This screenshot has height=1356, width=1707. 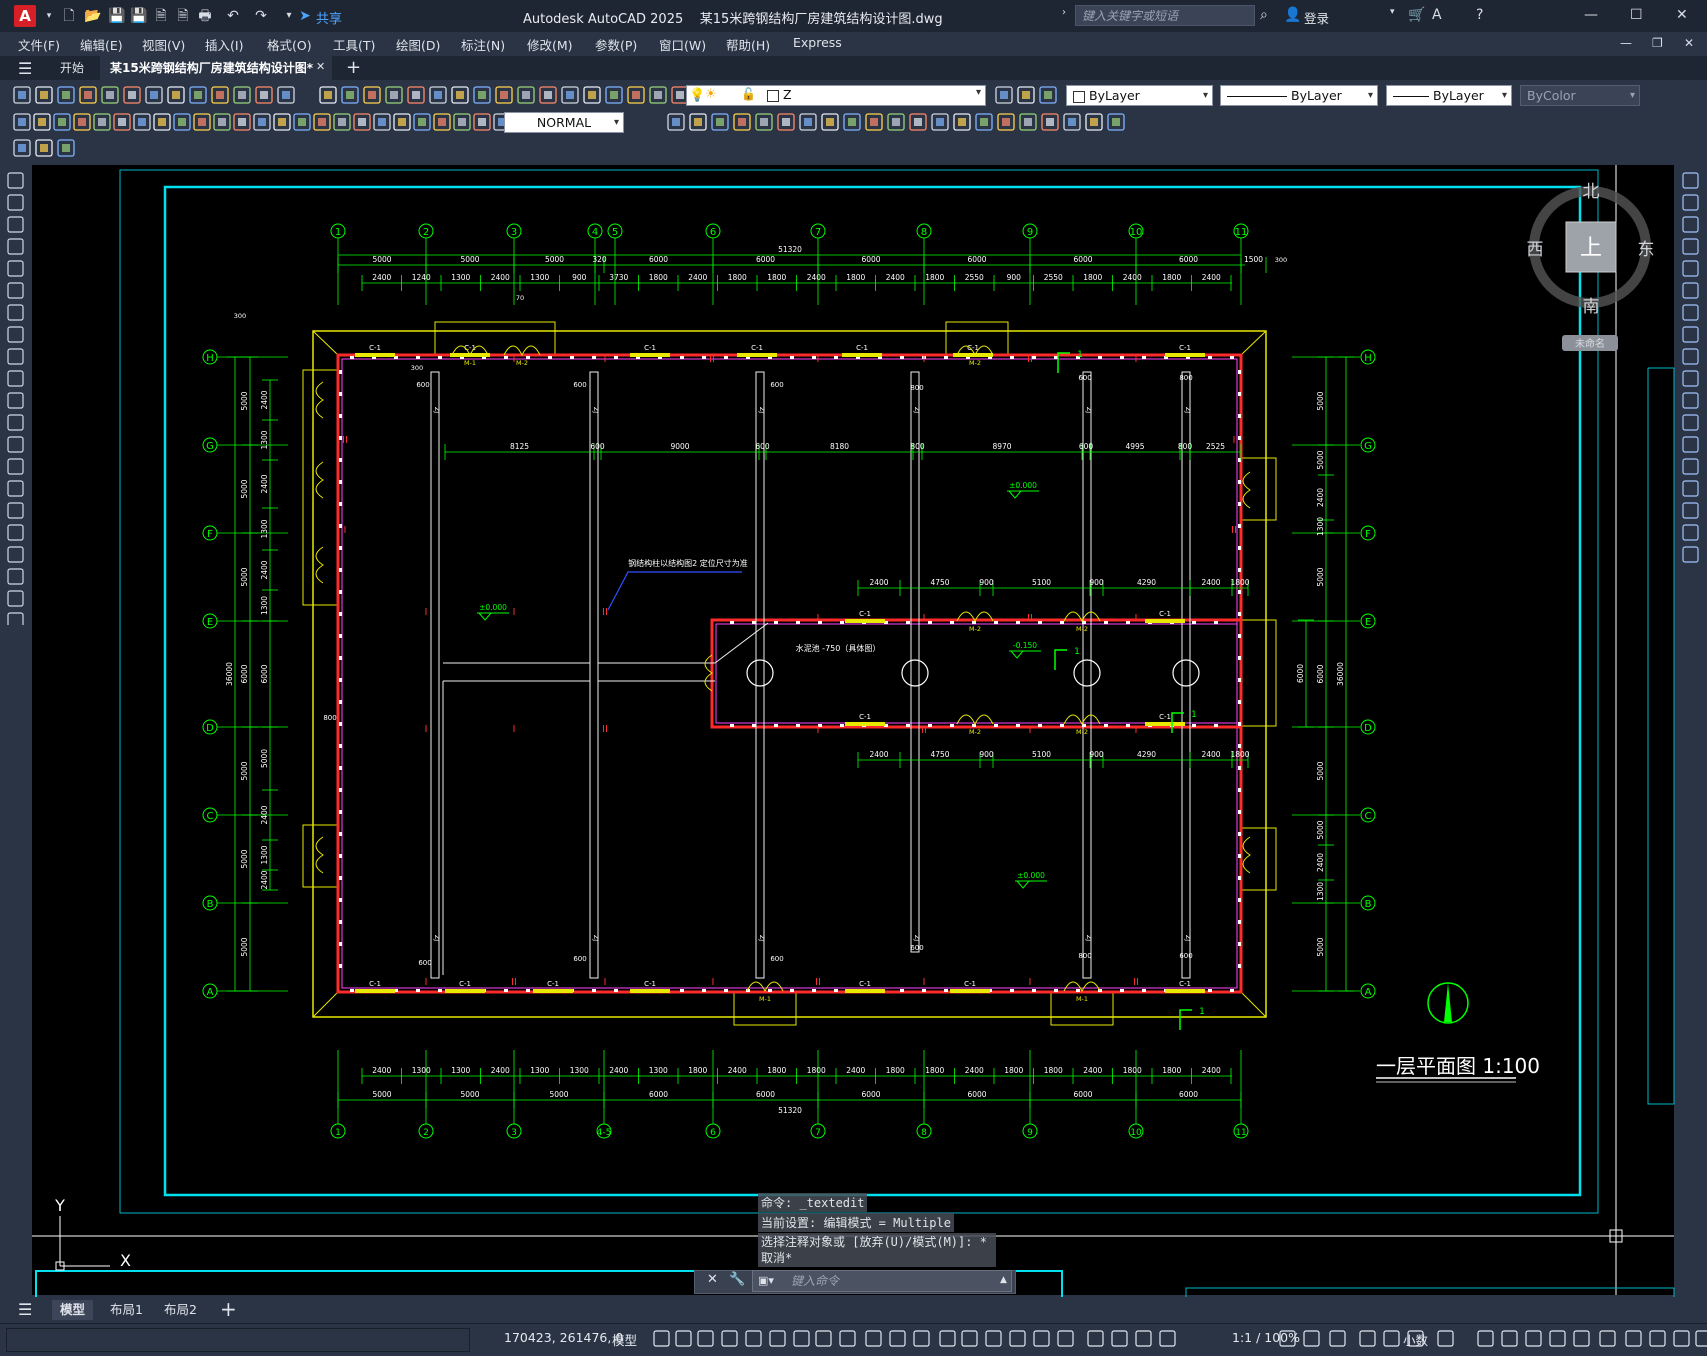 What do you see at coordinates (435, 675) in the screenshot?
I see `column-line` at bounding box center [435, 675].